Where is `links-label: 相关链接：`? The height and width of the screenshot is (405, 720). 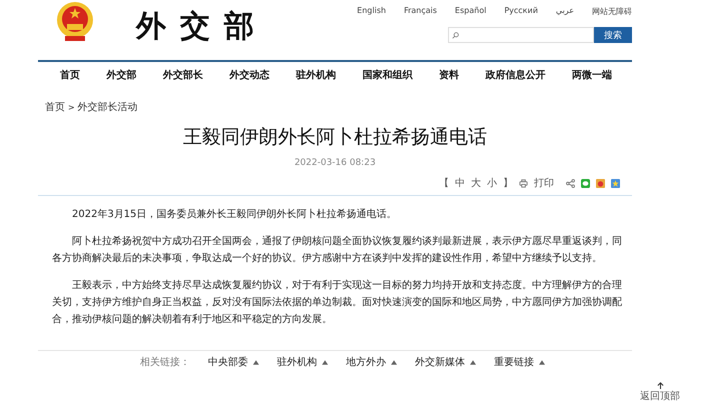 links-label: 相关链接： is located at coordinates (165, 362).